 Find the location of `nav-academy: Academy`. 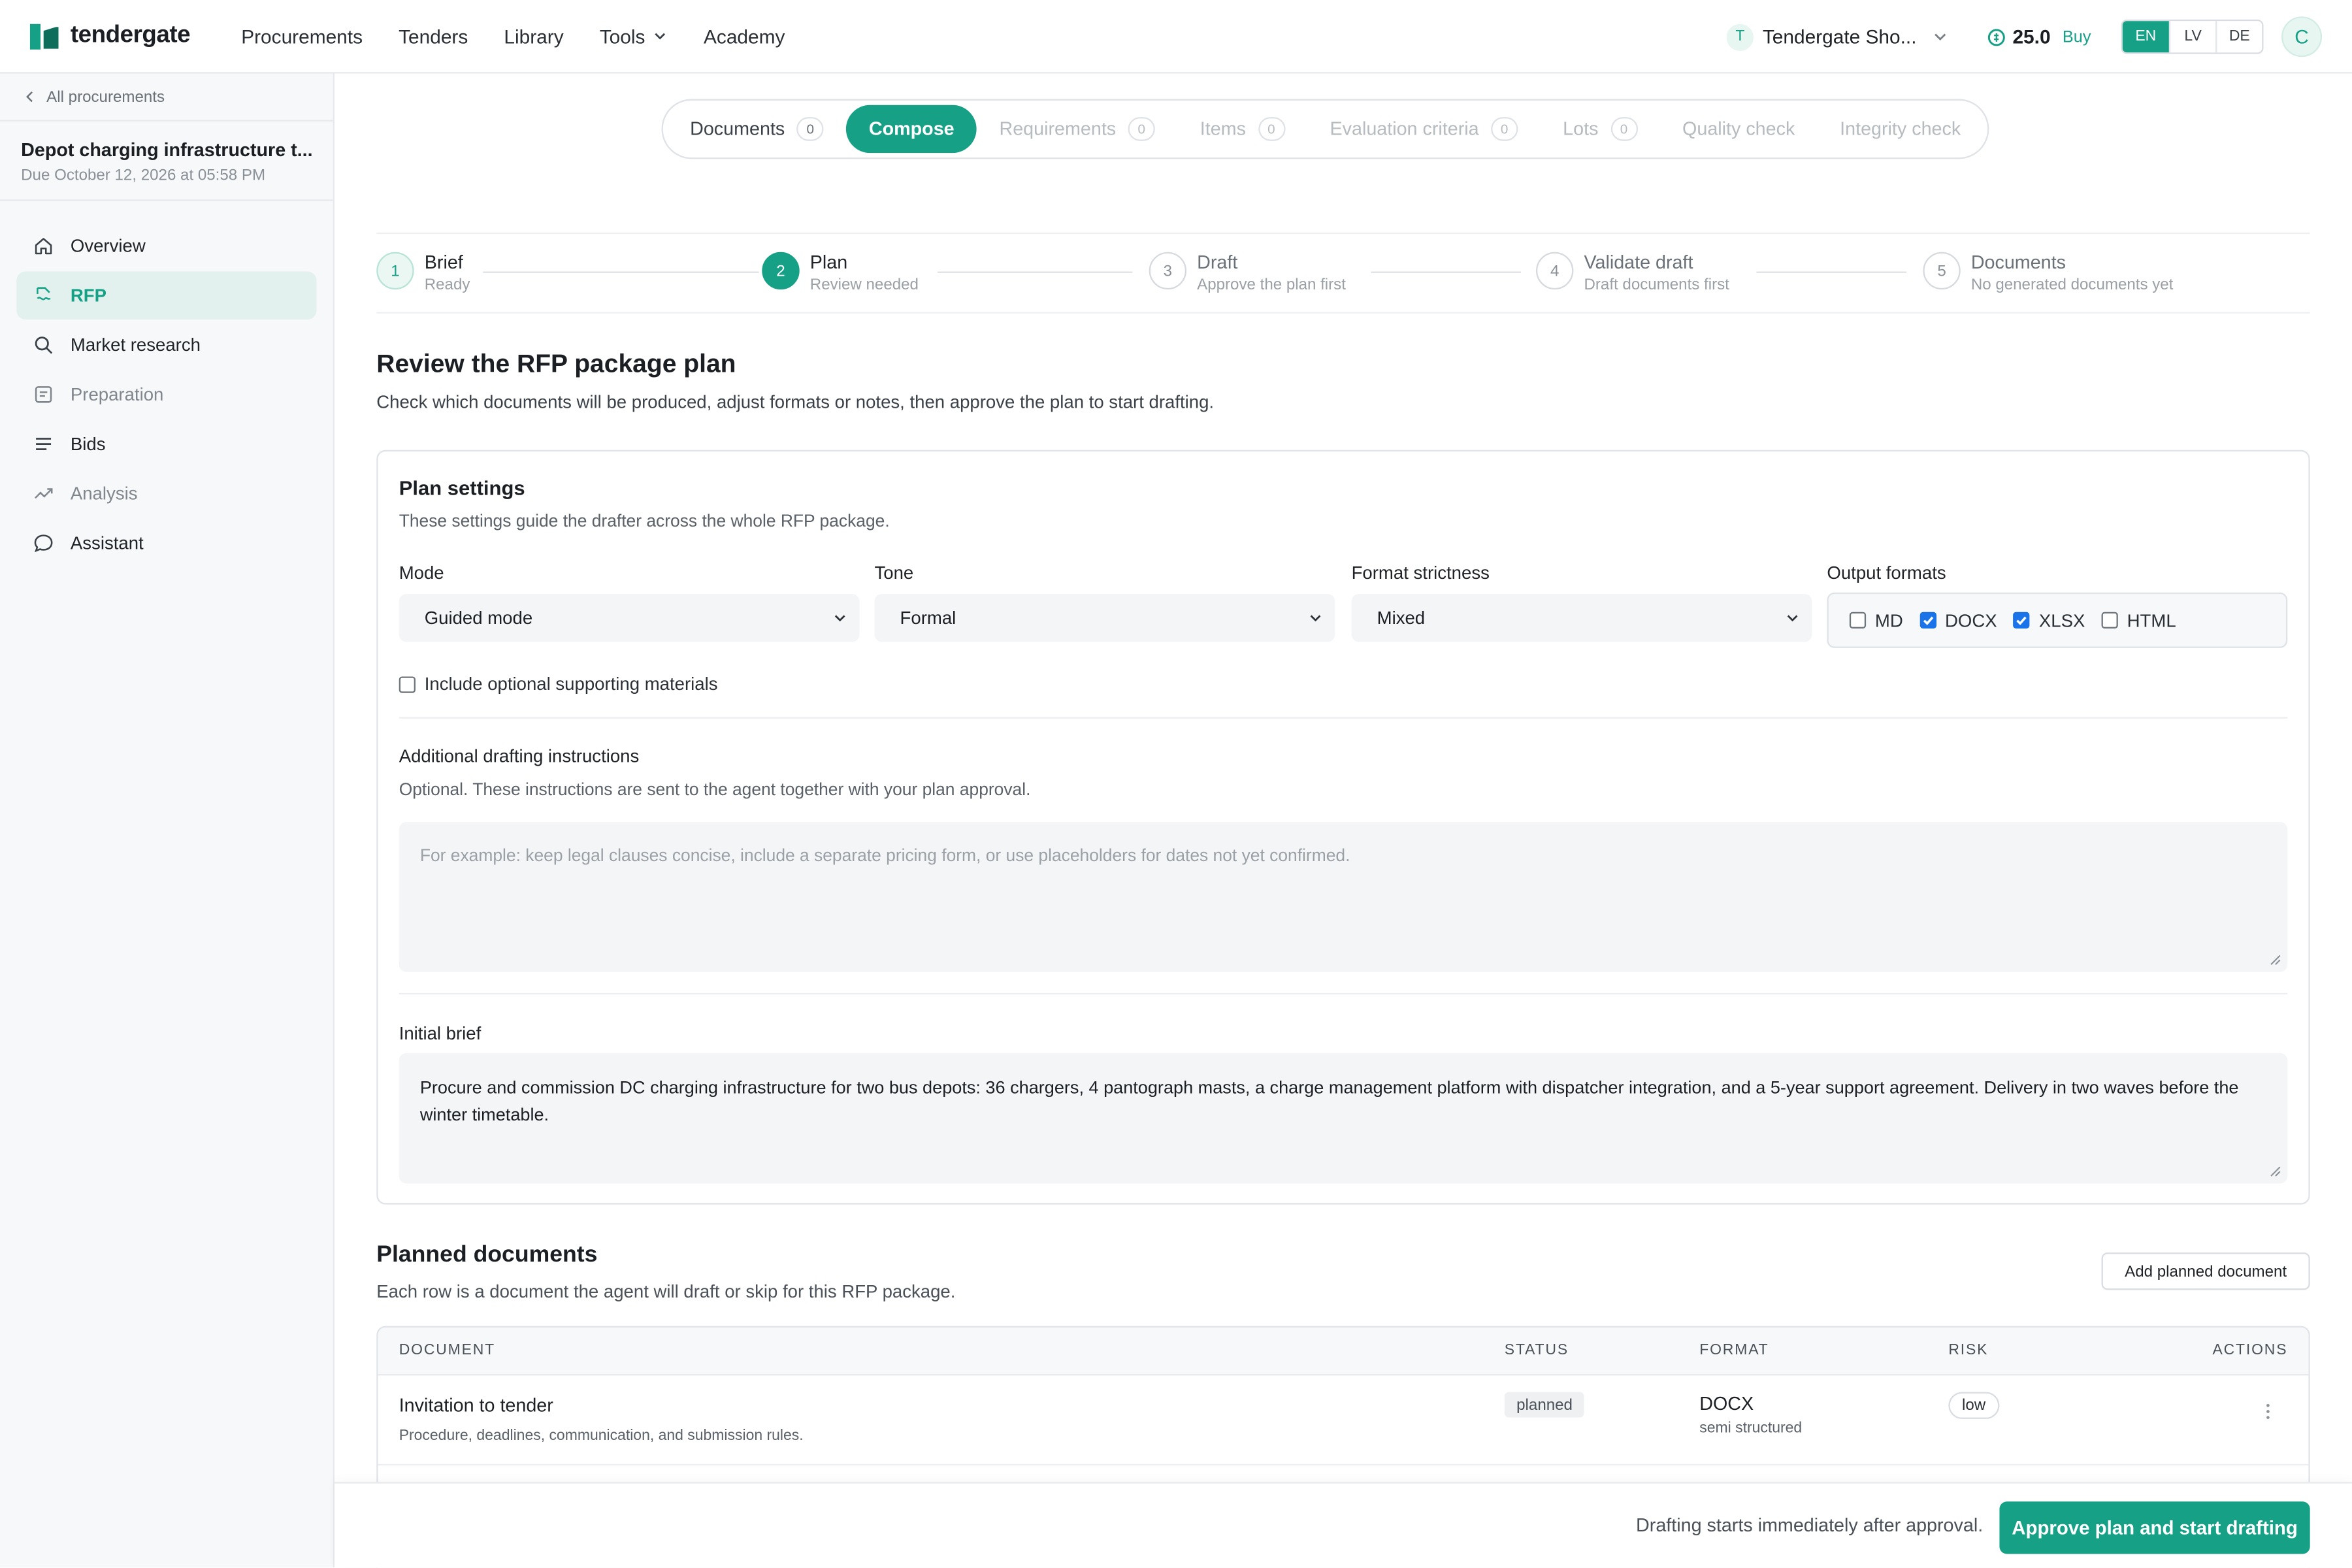

nav-academy: Academy is located at coordinates (744, 36).